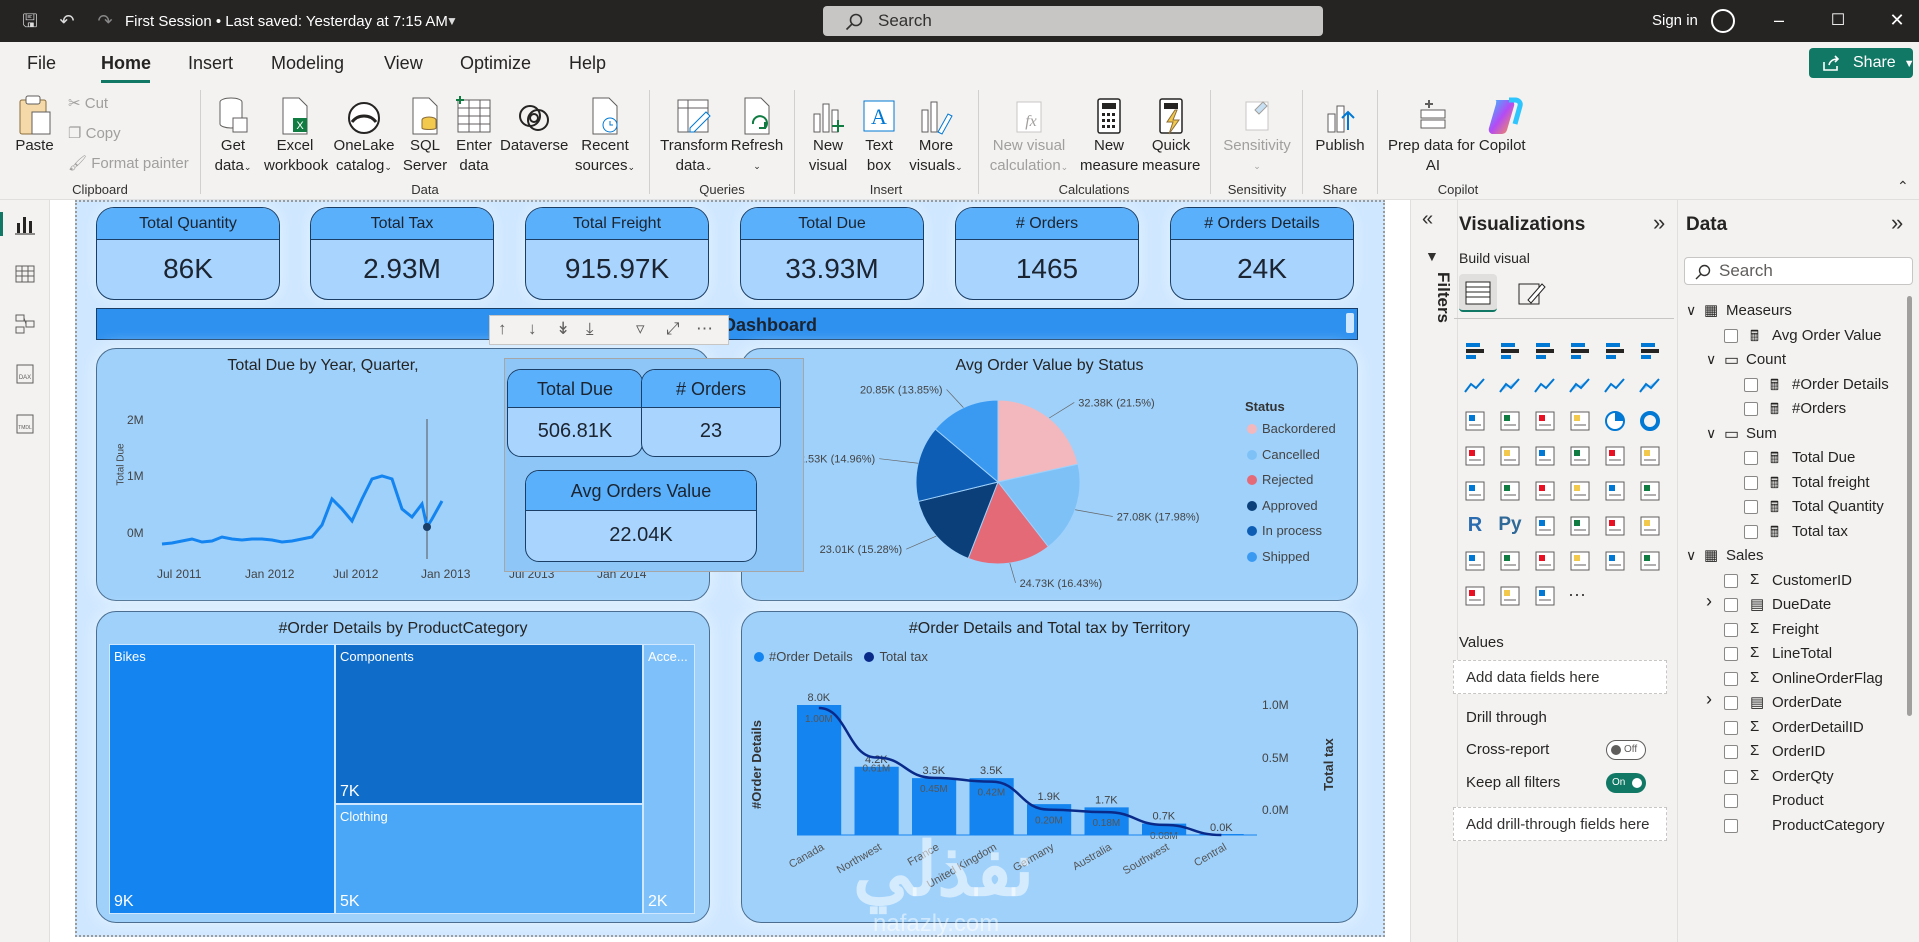  I want to click on collapse-ribbon-icon: ⌃, so click(1903, 186).